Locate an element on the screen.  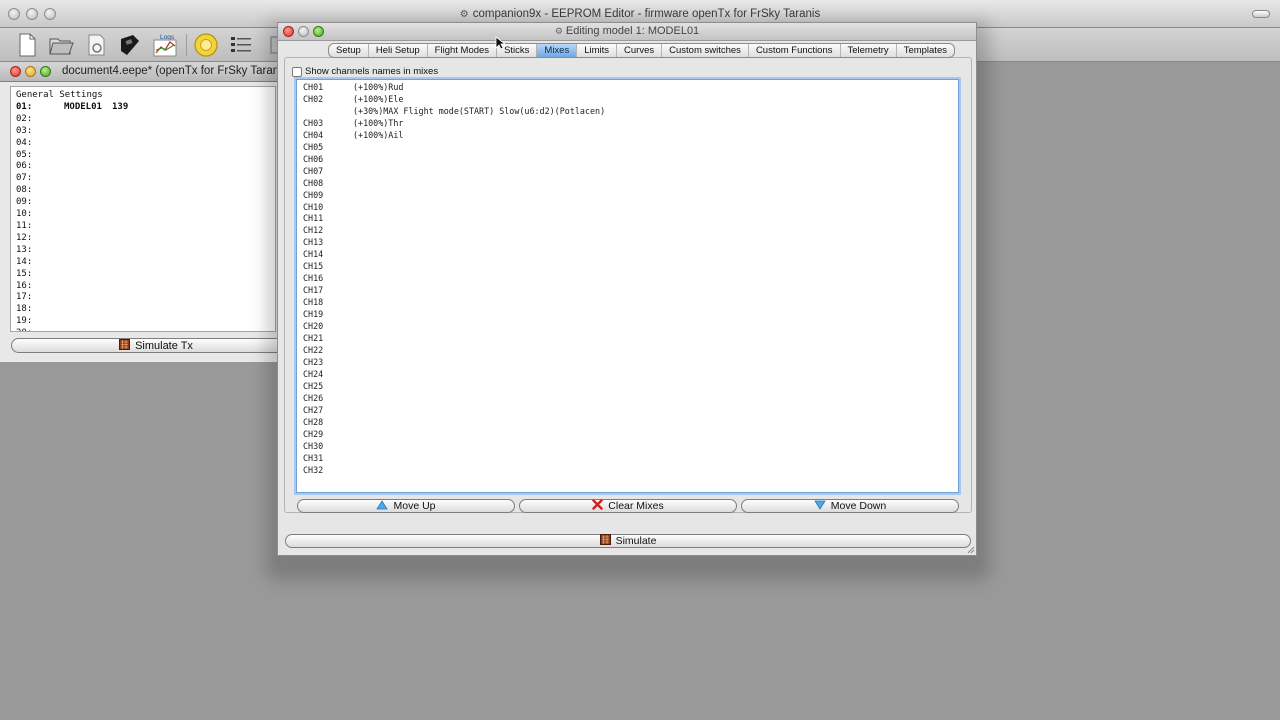
tab-heli-setup: Heli Setup is located at coordinates (398, 50).